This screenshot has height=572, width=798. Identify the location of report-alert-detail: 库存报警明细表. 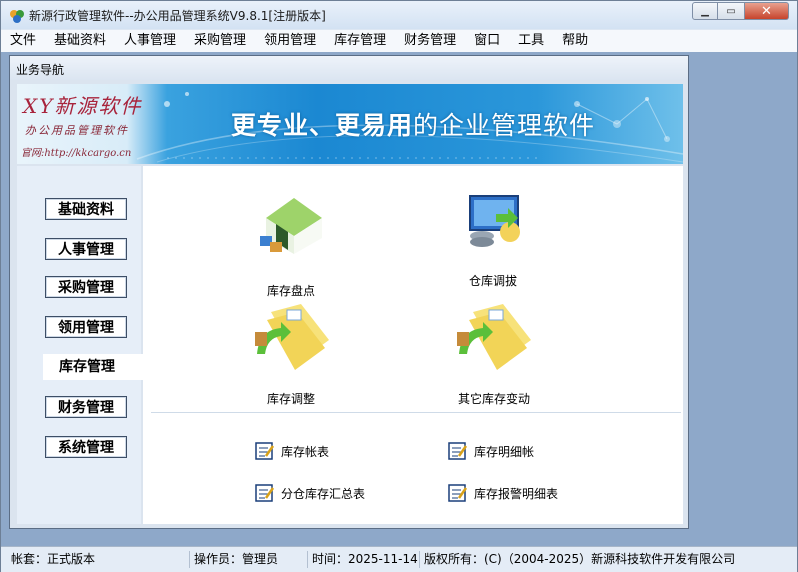
(503, 493).